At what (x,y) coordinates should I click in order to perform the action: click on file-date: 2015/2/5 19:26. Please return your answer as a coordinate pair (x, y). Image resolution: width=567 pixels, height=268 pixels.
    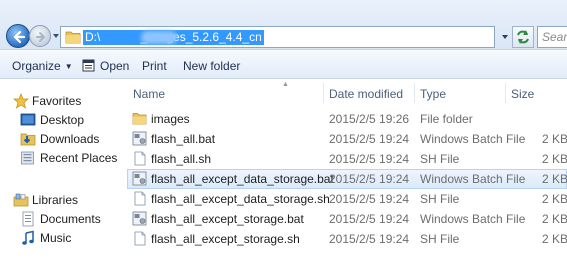
    Looking at the image, I should click on (369, 119).